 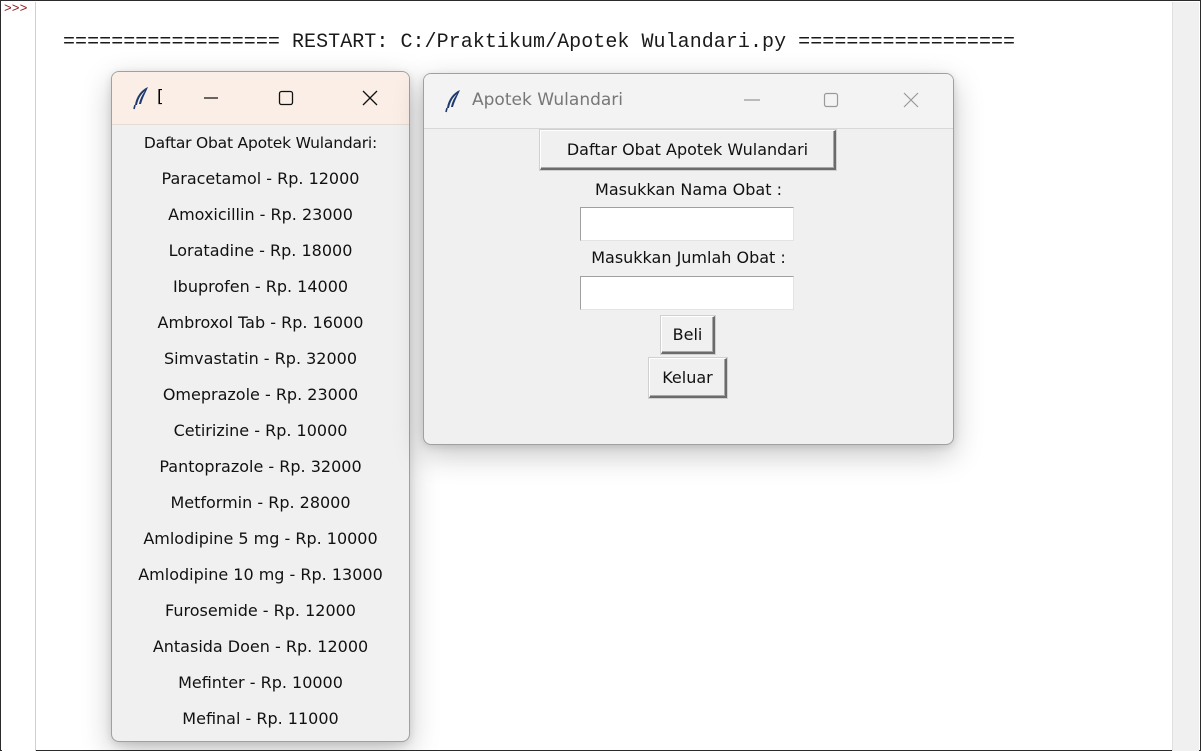 I want to click on list-item: Pantoprazole - Rp. 32000, so click(x=260, y=466).